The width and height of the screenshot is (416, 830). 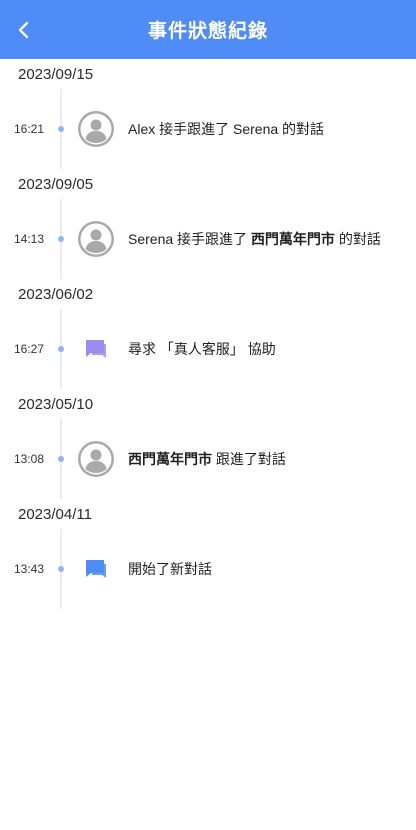 I want to click on timeline-event: 16:27 尋求 「真人客服」 協助, so click(x=208, y=349).